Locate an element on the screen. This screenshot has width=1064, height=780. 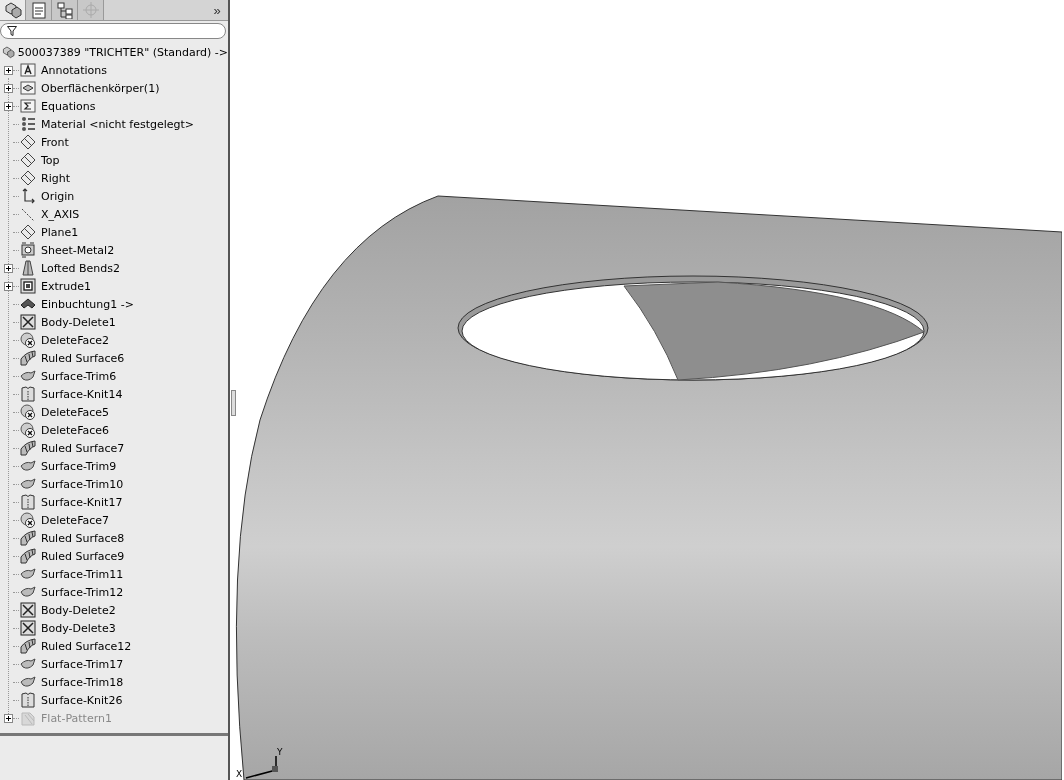
tree-item: Surface-Knit26 is located at coordinates (82, 700).